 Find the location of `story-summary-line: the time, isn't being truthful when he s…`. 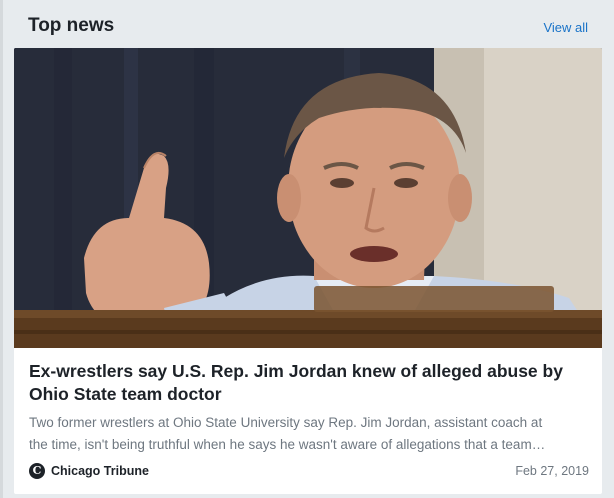

story-summary-line: the time, isn't being truthful when he s… is located at coordinates (287, 444).